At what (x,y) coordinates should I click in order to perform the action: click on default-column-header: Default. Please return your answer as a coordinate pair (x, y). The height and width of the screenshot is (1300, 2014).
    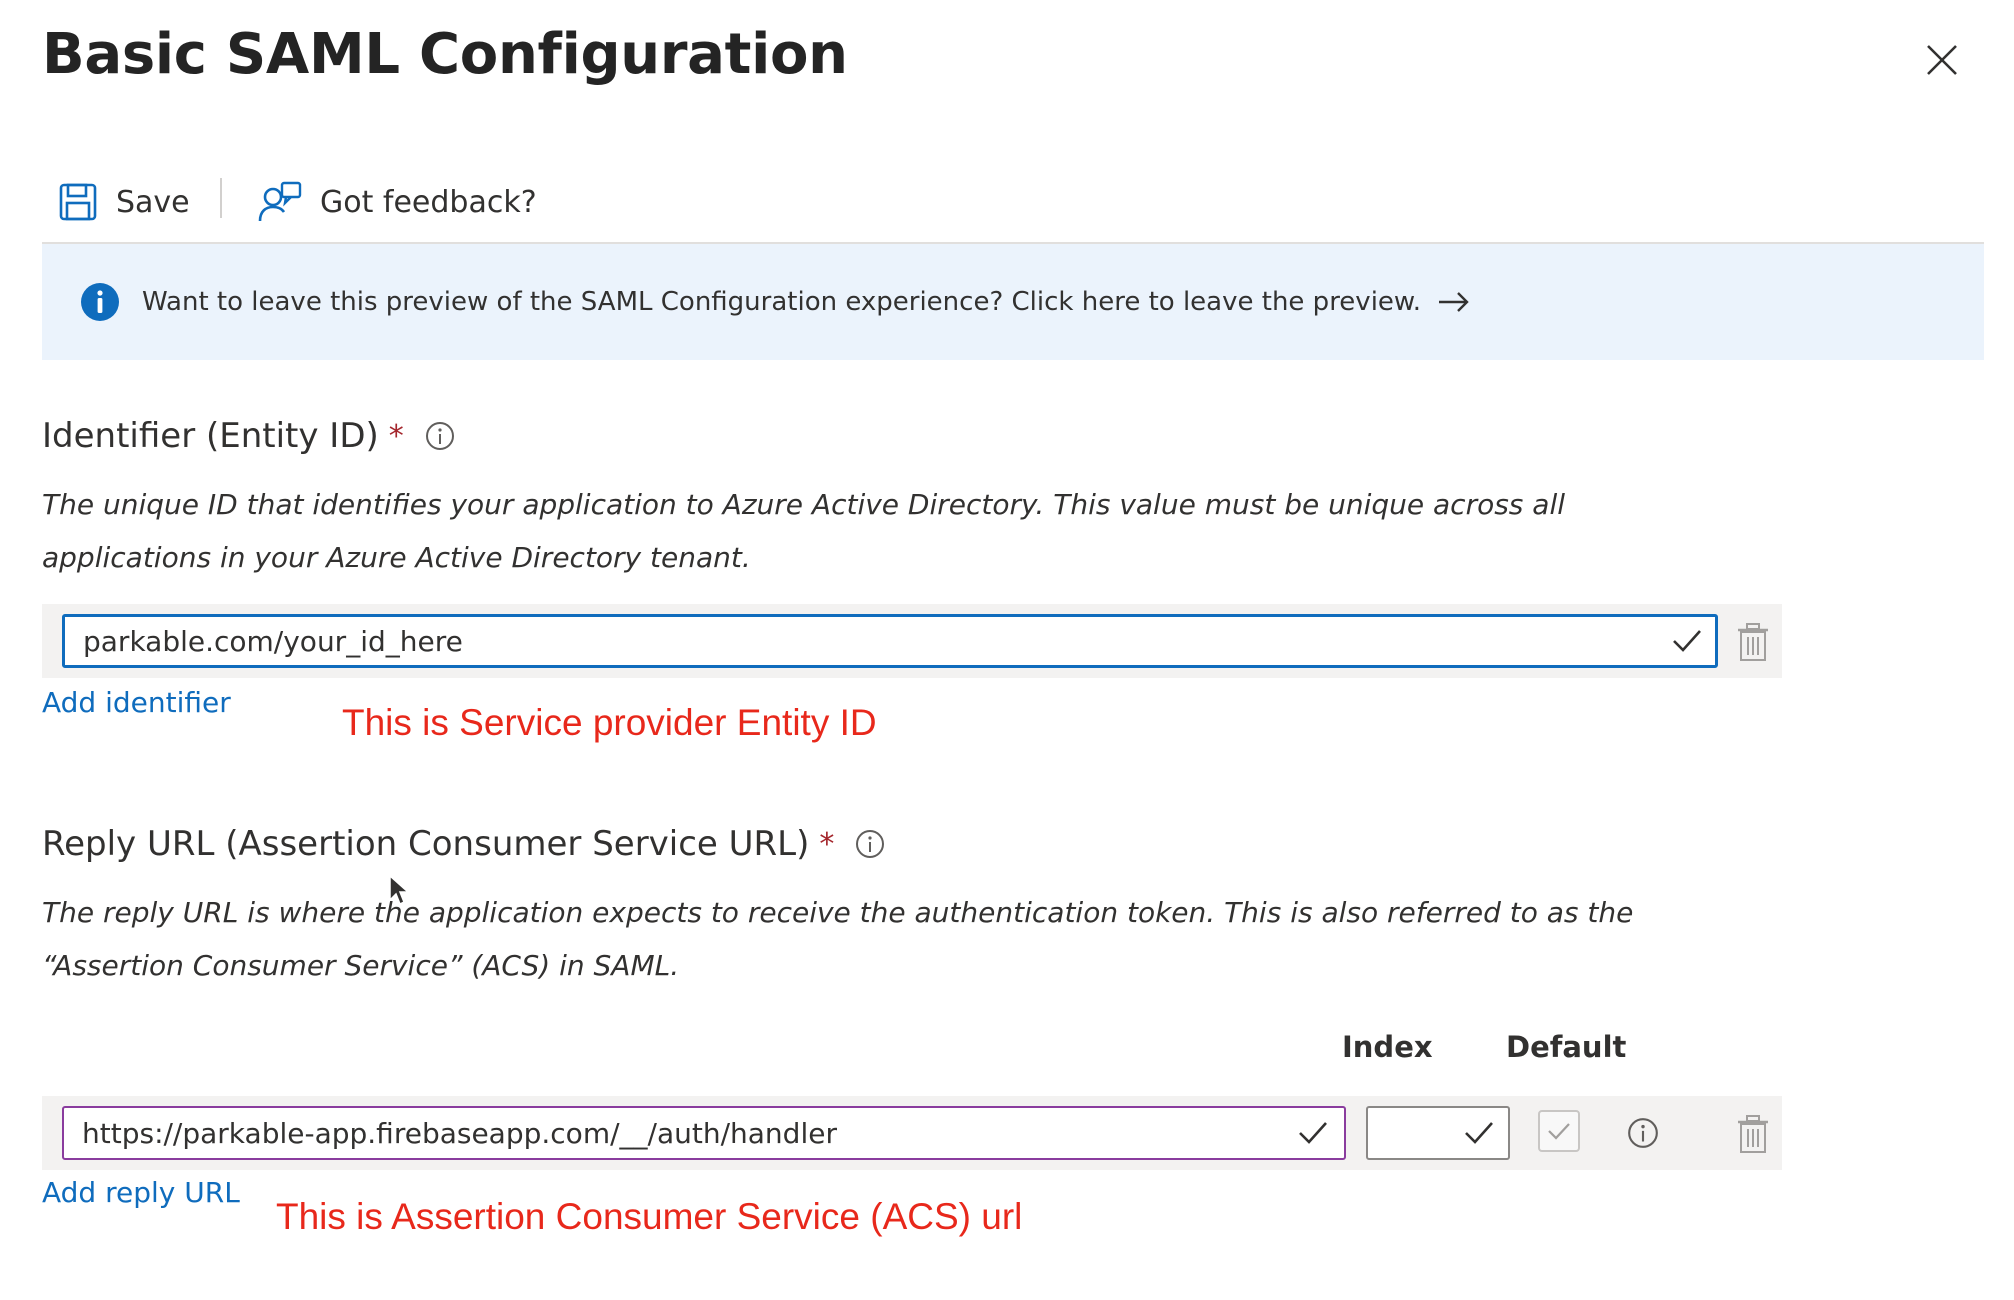
    Looking at the image, I should click on (1566, 1047).